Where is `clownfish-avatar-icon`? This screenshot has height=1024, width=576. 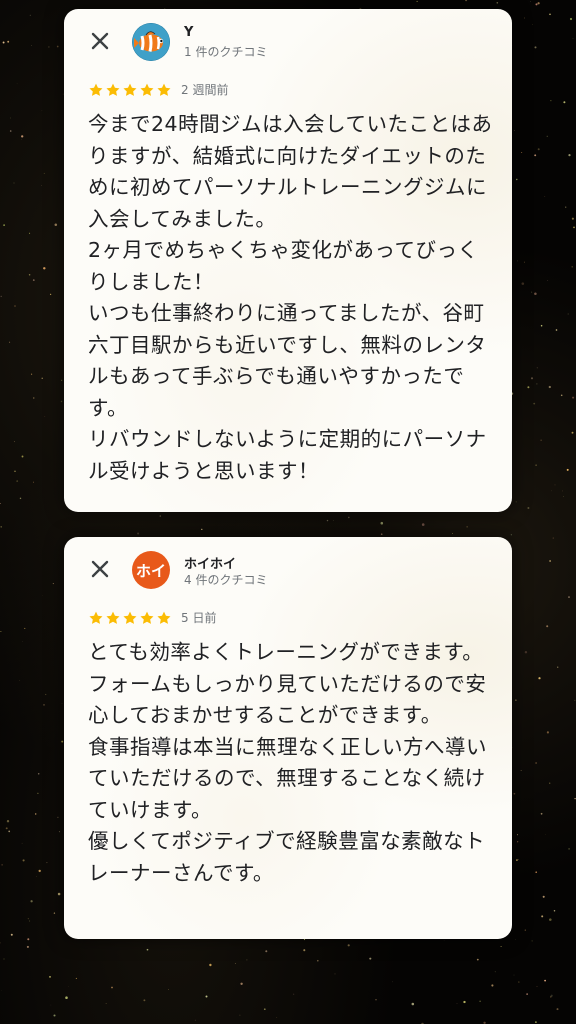 clownfish-avatar-icon is located at coordinates (151, 42).